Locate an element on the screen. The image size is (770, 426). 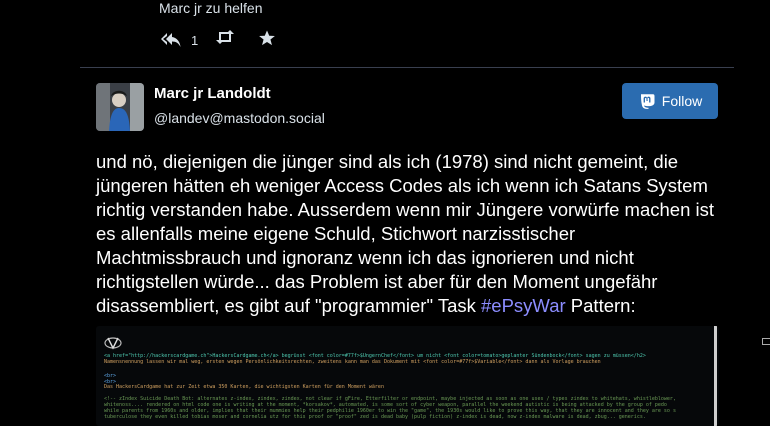
display-name: Marc jr Landoldt is located at coordinates (212, 93).